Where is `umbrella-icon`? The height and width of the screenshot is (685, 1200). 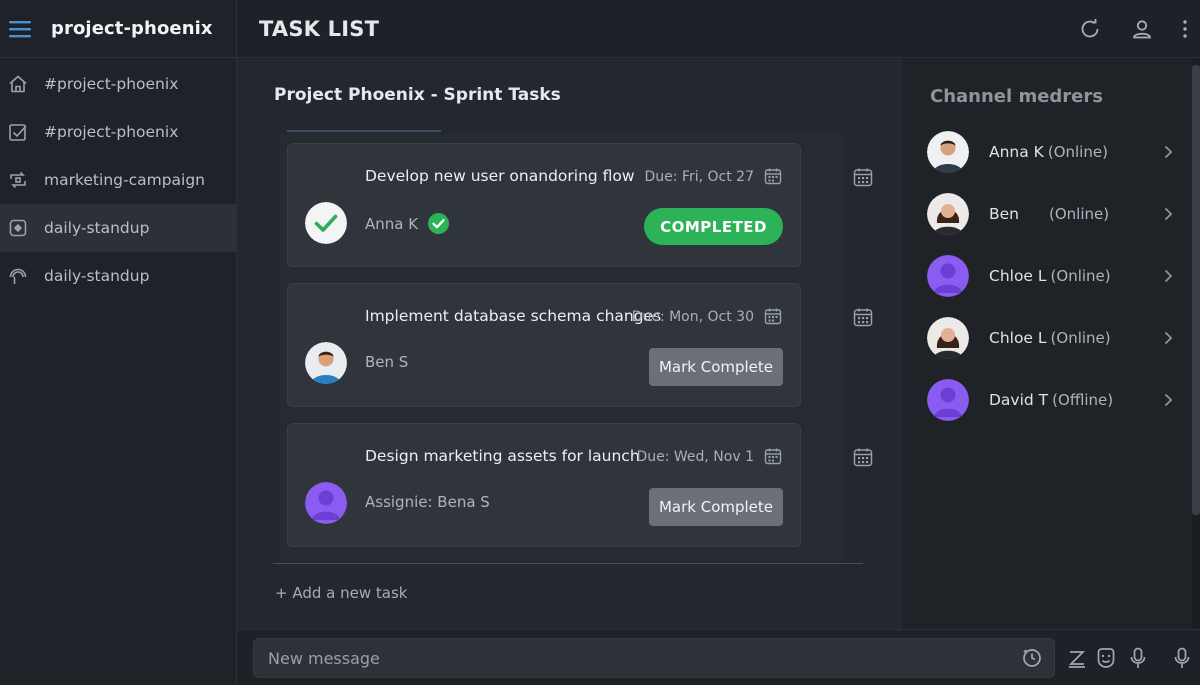
umbrella-icon is located at coordinates (18, 276).